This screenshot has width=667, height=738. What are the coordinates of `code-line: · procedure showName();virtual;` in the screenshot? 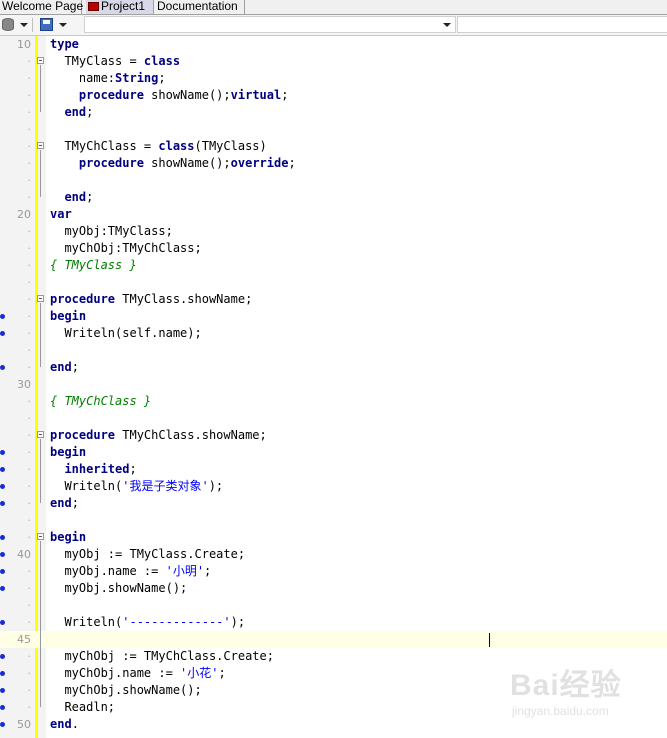 It's located at (333, 95).